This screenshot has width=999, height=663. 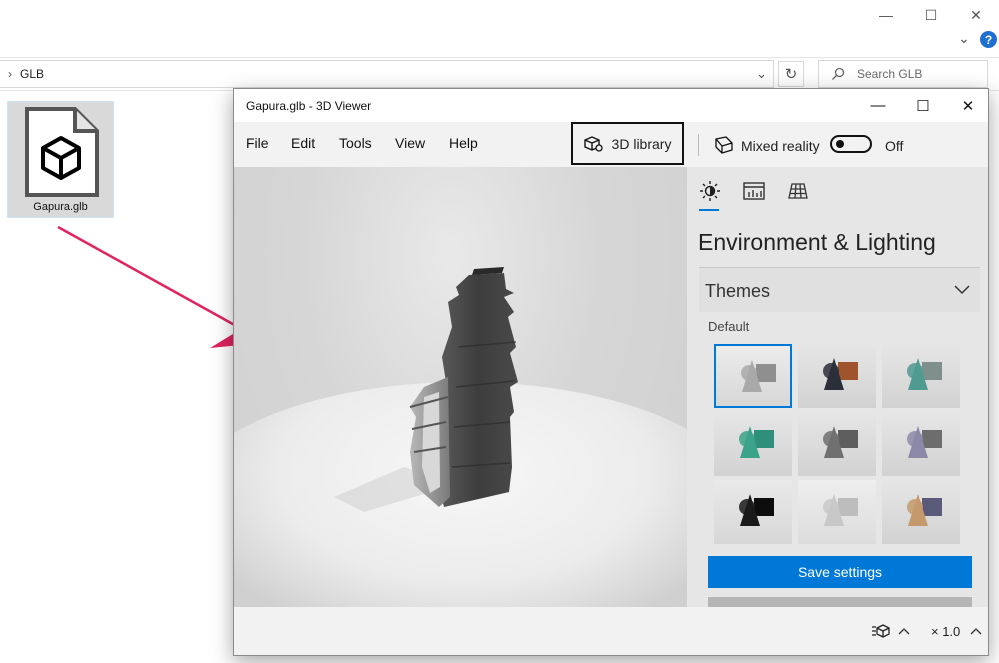 What do you see at coordinates (463, 143) in the screenshot?
I see `menu-help: Help` at bounding box center [463, 143].